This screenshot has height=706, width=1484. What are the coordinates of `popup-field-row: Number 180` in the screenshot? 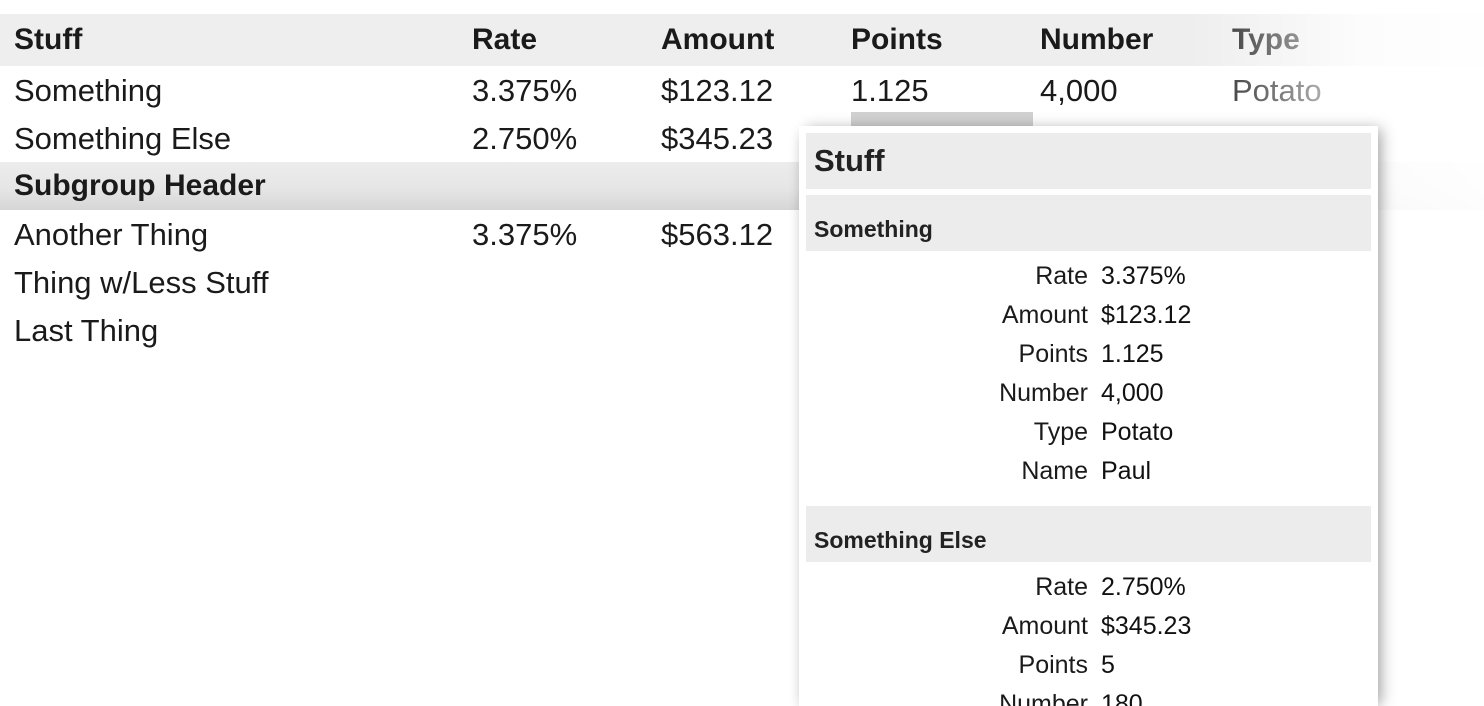 It's located at (1088, 695).